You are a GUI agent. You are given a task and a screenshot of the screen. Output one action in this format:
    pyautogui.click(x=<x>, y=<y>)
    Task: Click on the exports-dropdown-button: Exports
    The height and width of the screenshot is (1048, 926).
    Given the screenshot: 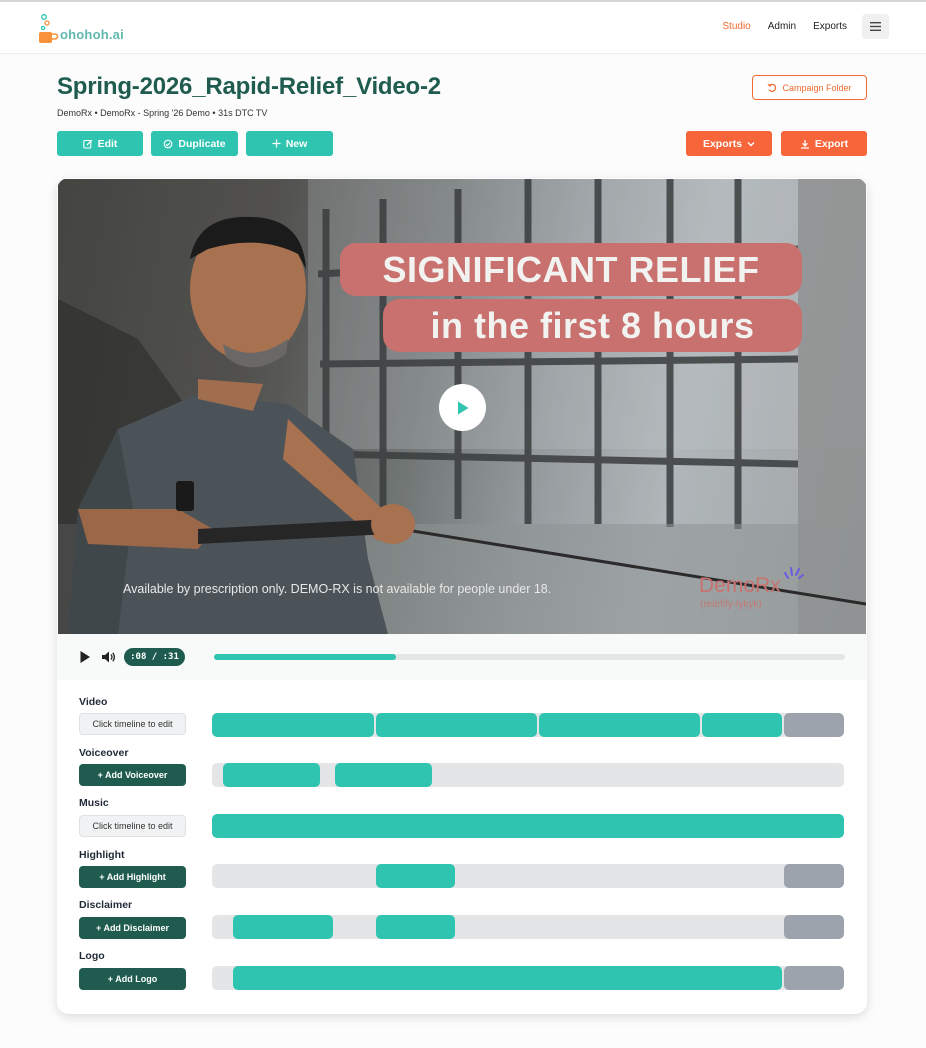 What is the action you would take?
    pyautogui.click(x=729, y=143)
    